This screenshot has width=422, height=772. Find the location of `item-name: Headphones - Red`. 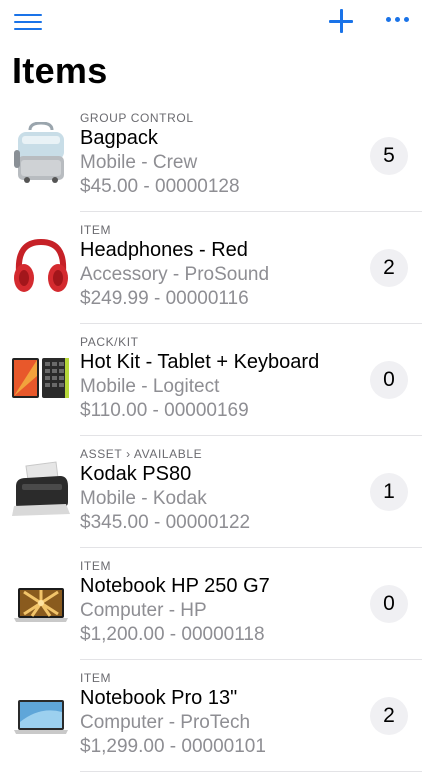

item-name: Headphones - Red is located at coordinates (164, 250).